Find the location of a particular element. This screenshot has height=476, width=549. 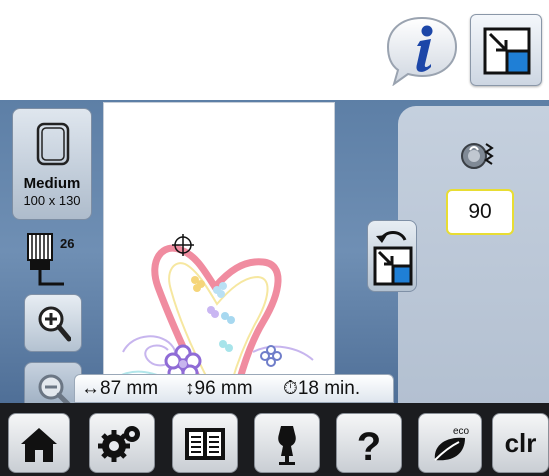

clear-label: clr is located at coordinates (520, 443).